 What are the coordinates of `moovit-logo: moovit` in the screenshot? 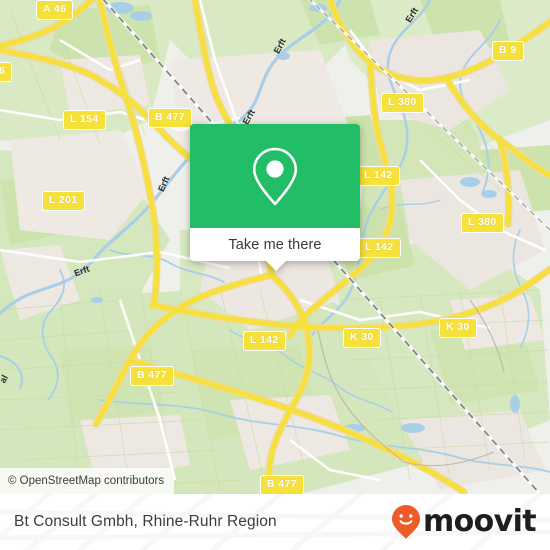 It's located at (464, 522).